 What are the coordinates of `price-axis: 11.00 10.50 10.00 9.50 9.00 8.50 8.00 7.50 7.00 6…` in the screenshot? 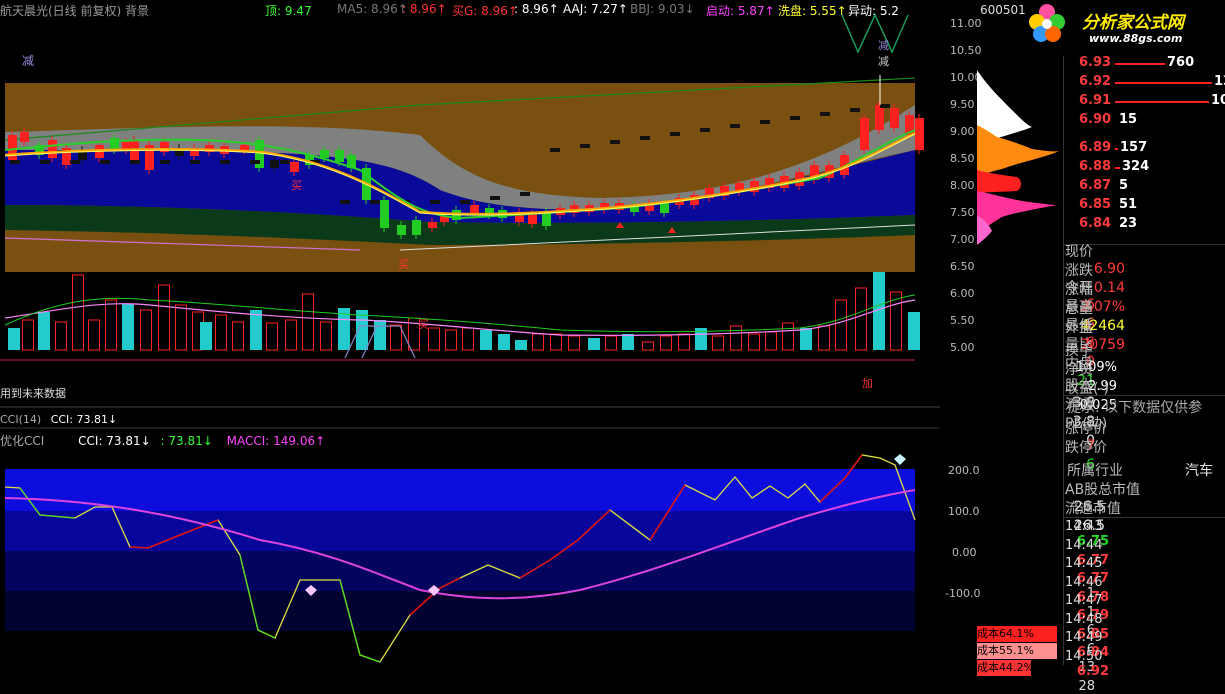 It's located at (961, 332).